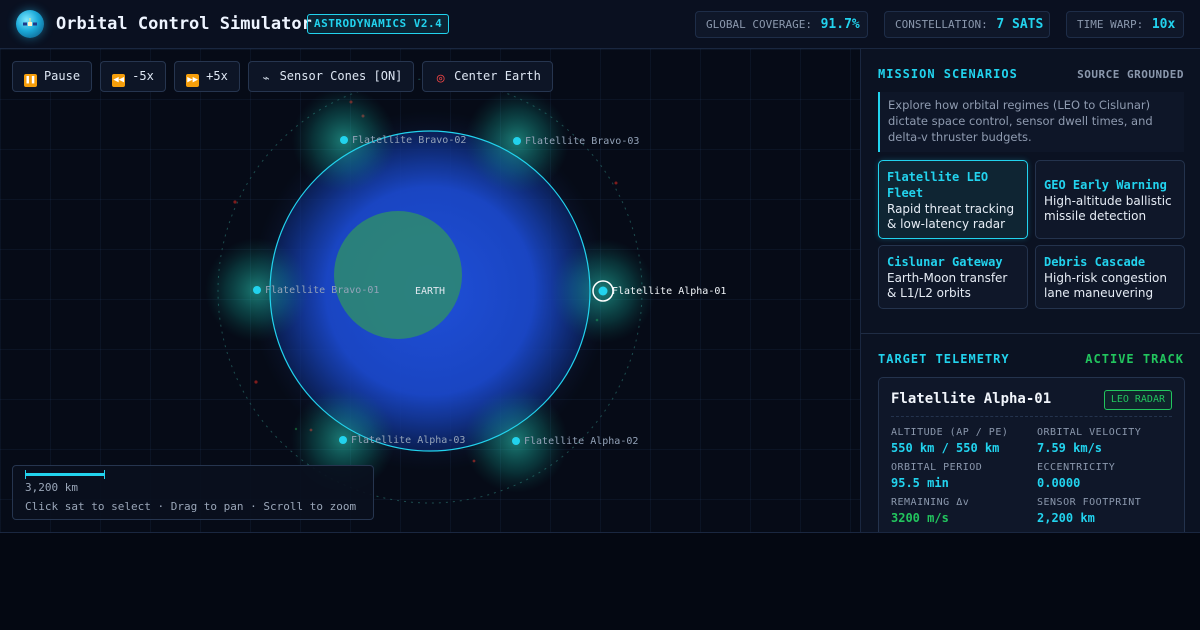  Describe the element at coordinates (1137, 400) in the screenshot. I see `leo-radar-badge: LEO RADAR` at that location.